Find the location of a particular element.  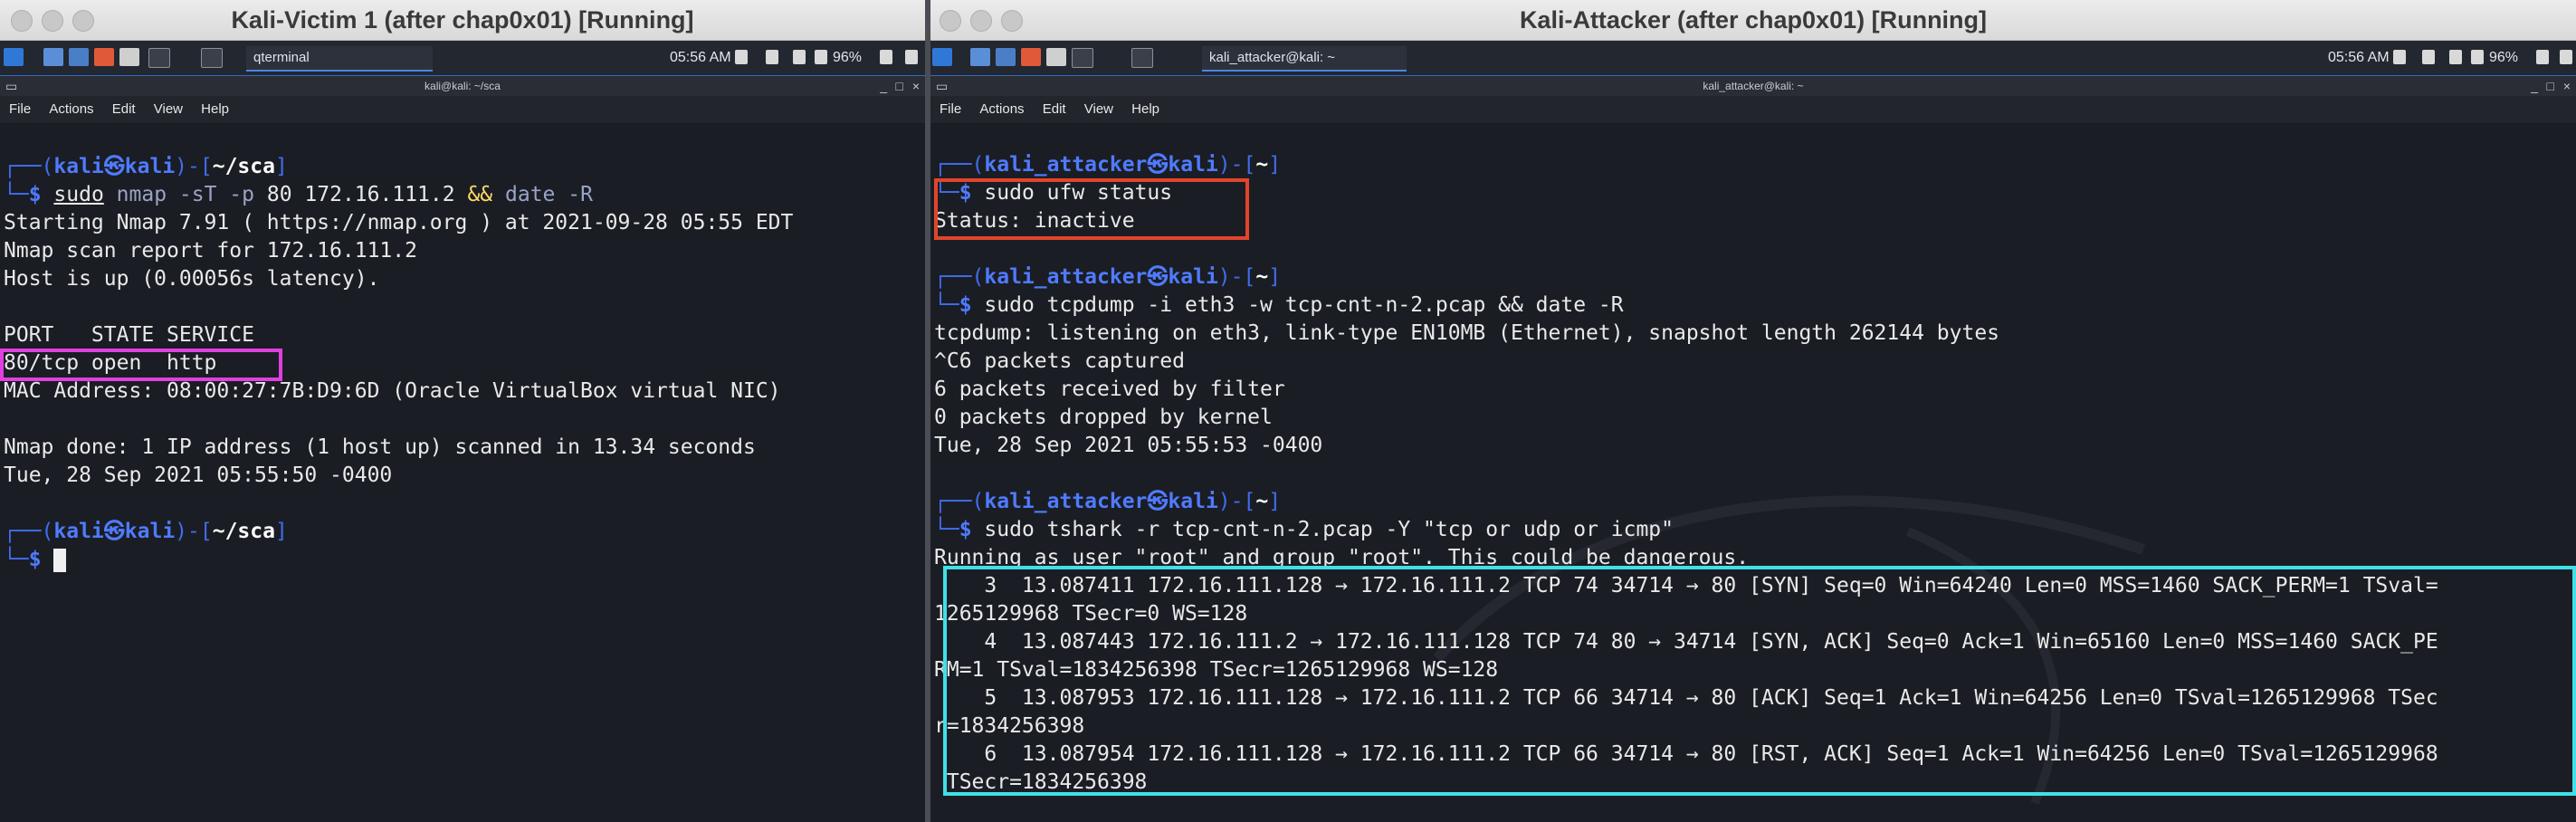

output-line: ^C6 packets captured is located at coordinates (1059, 361).